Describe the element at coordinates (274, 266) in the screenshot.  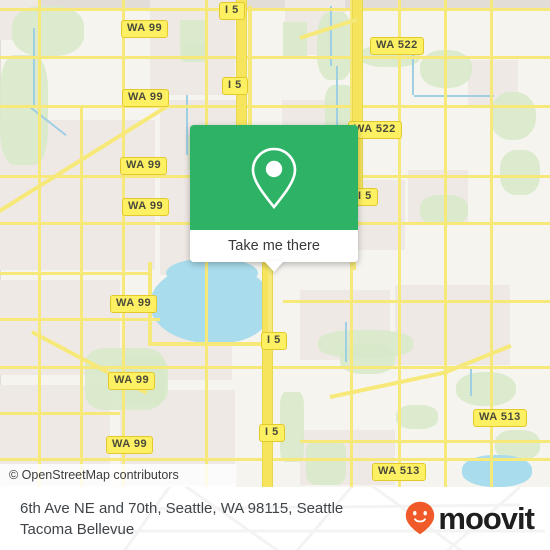
I see `callout-pointer` at that location.